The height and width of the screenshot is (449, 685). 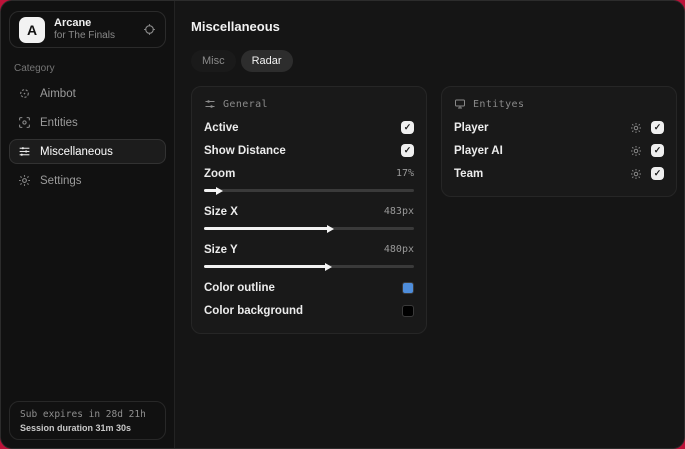 I want to click on entity-label: Player AI, so click(x=478, y=150).